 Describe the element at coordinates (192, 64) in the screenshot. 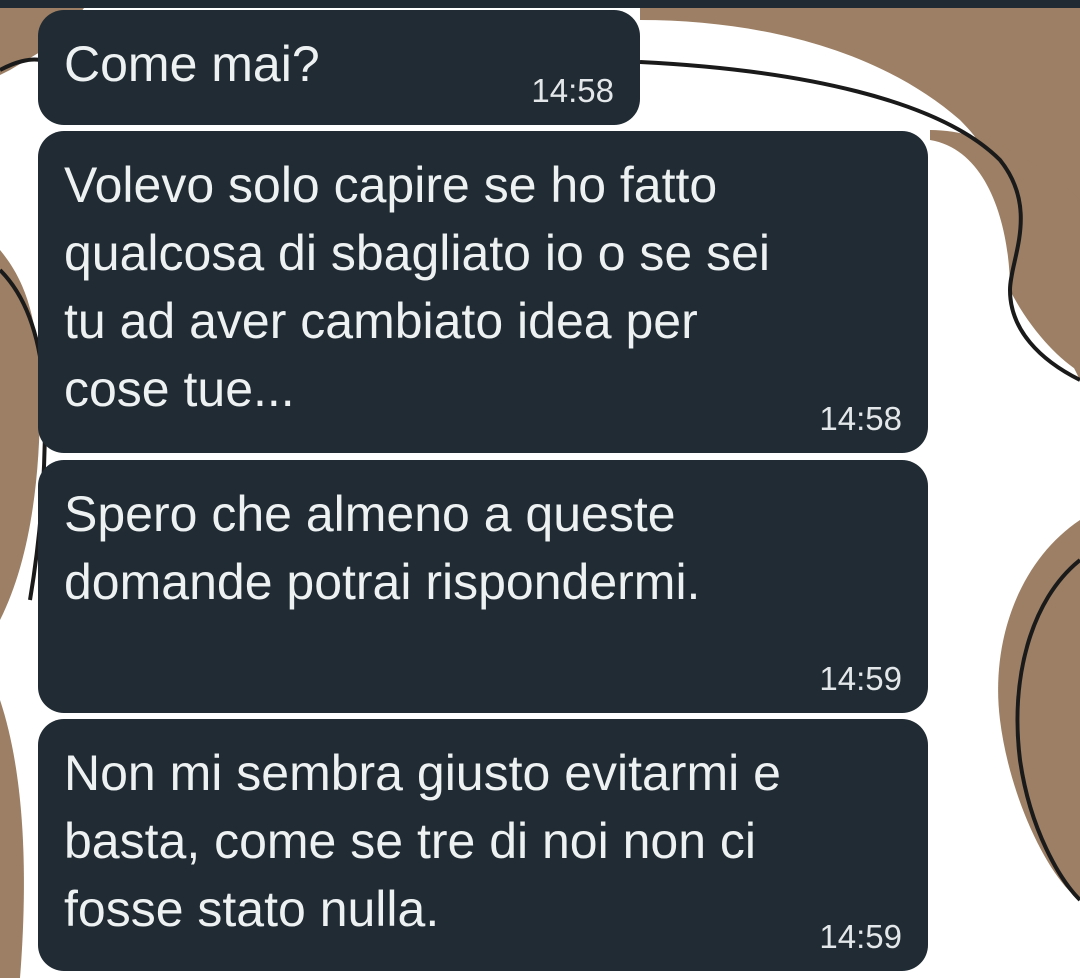

I see `message-text: Come mai?` at that location.